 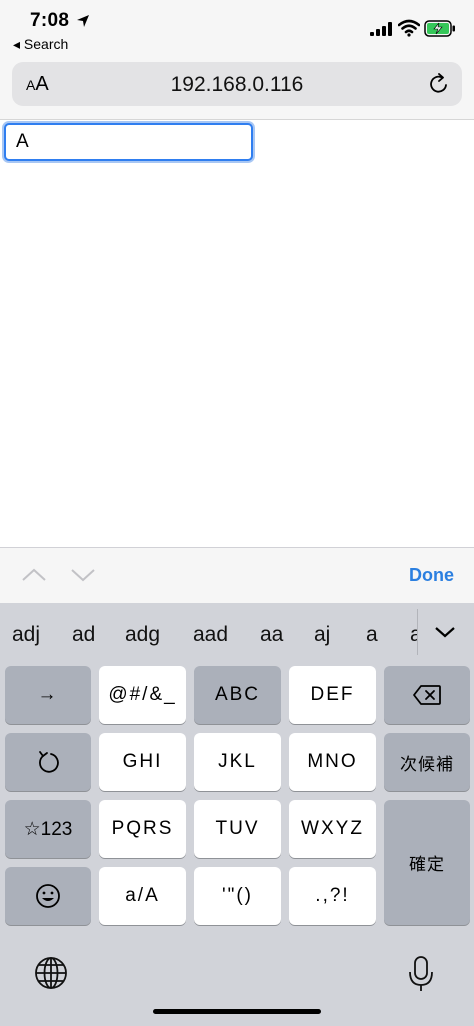 I want to click on symbols-key: @#/&_, so click(x=142, y=695).